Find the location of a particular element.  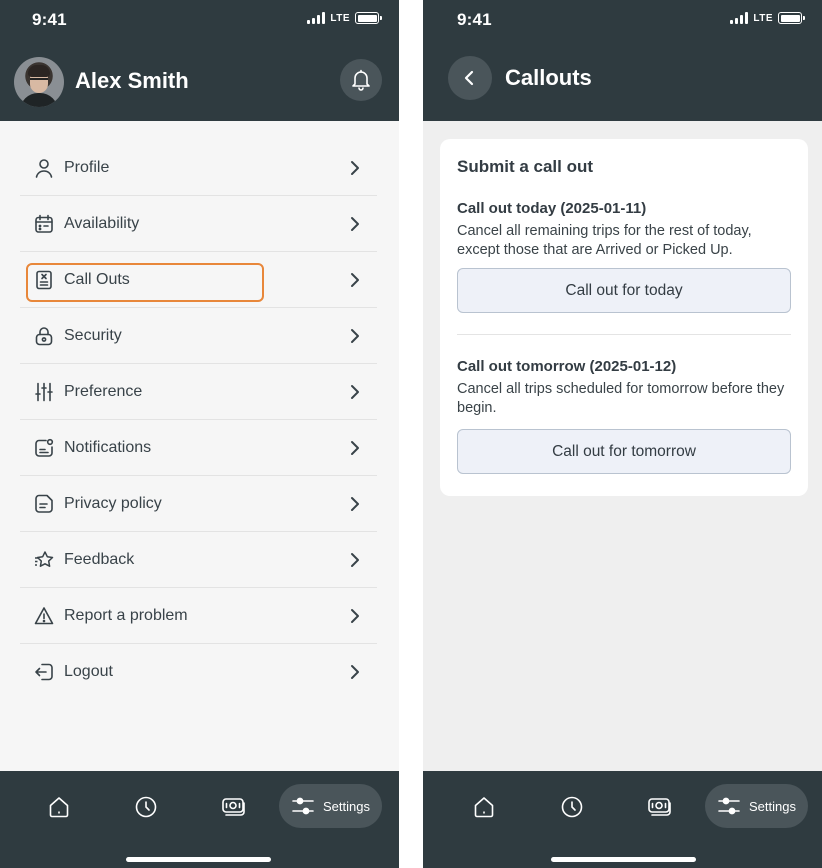

person-icon is located at coordinates (44, 168).